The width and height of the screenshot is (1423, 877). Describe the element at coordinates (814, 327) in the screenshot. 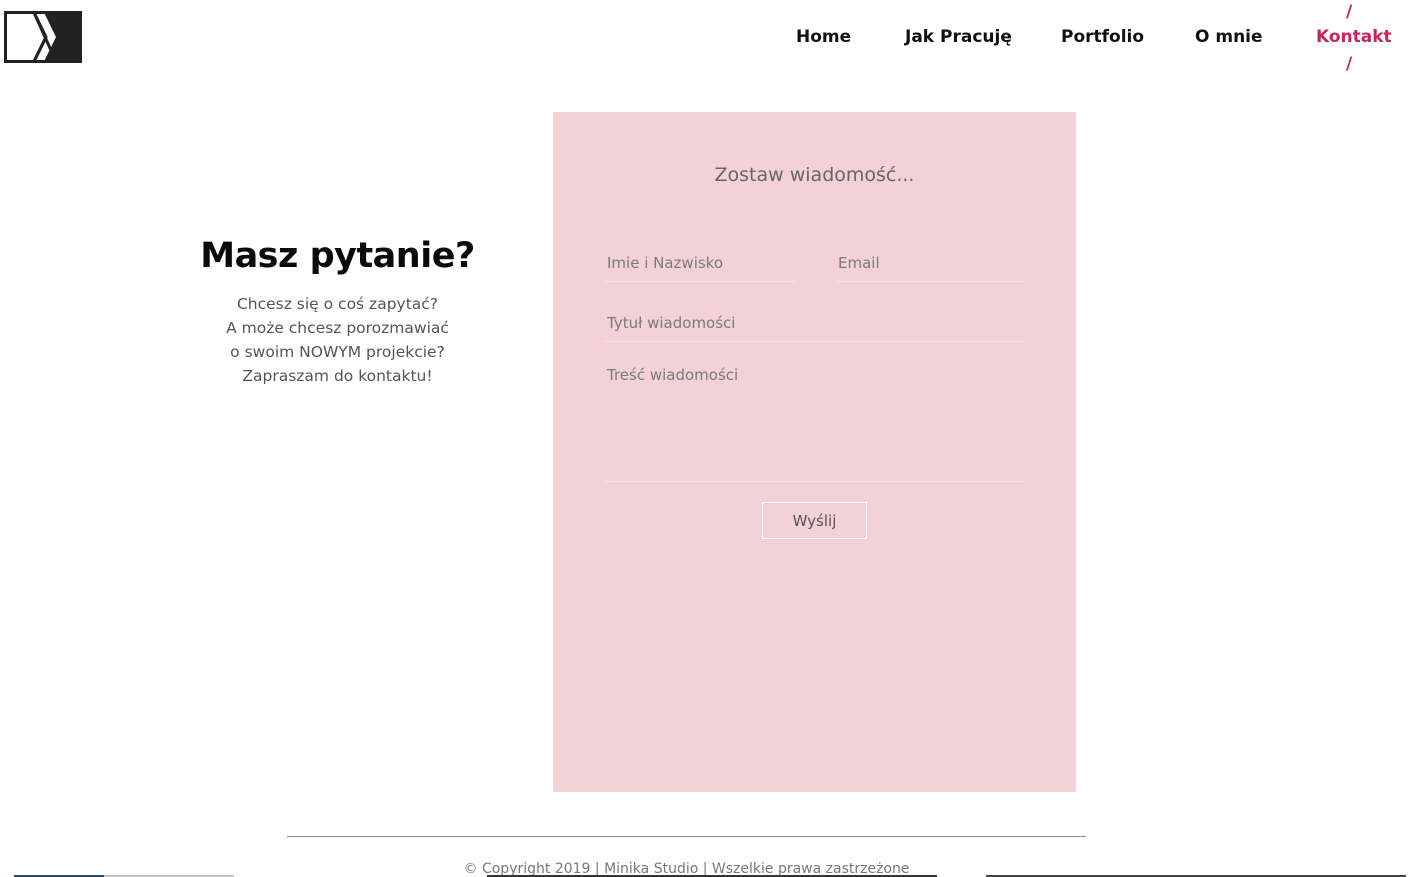

I see `subject-field` at that location.